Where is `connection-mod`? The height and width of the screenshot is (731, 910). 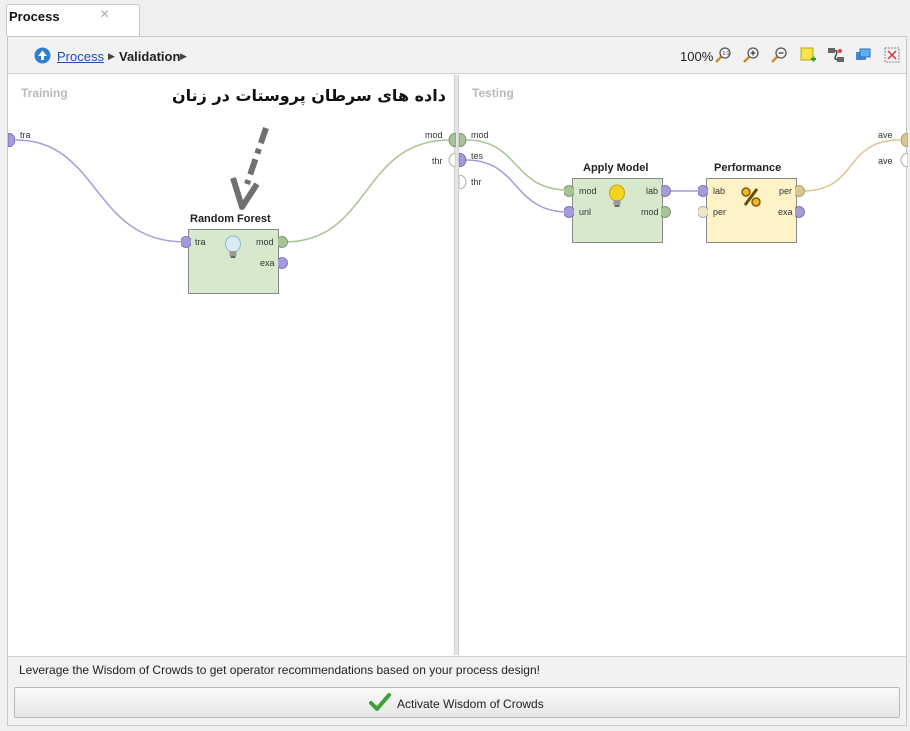
connection-mod is located at coordinates (367, 191).